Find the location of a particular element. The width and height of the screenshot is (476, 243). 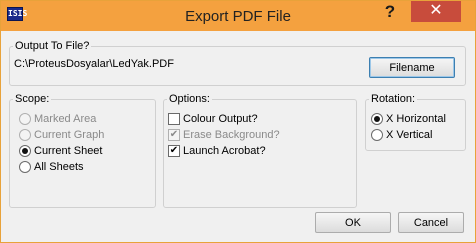

radio-current-sheet is located at coordinates (25, 151).